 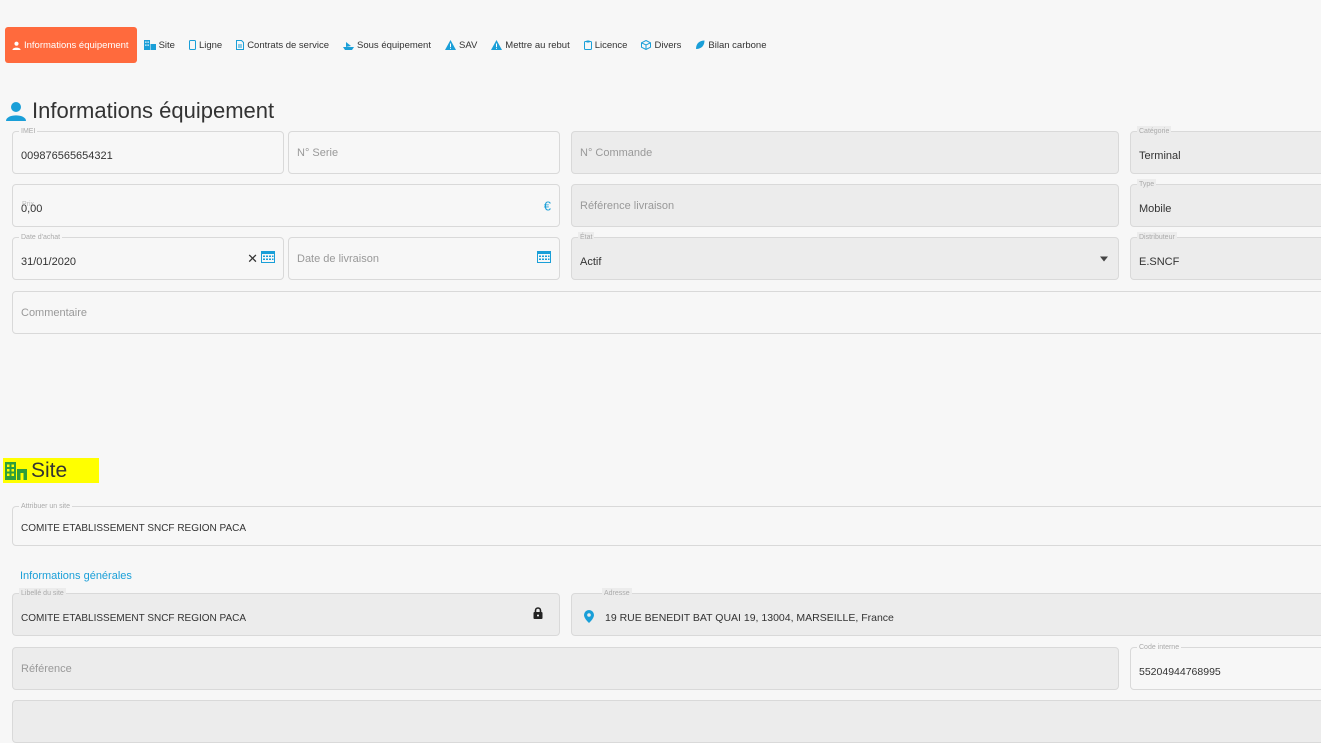 What do you see at coordinates (1225, 666) in the screenshot?
I see `code-interne-field: Code interne 55204944768995` at bounding box center [1225, 666].